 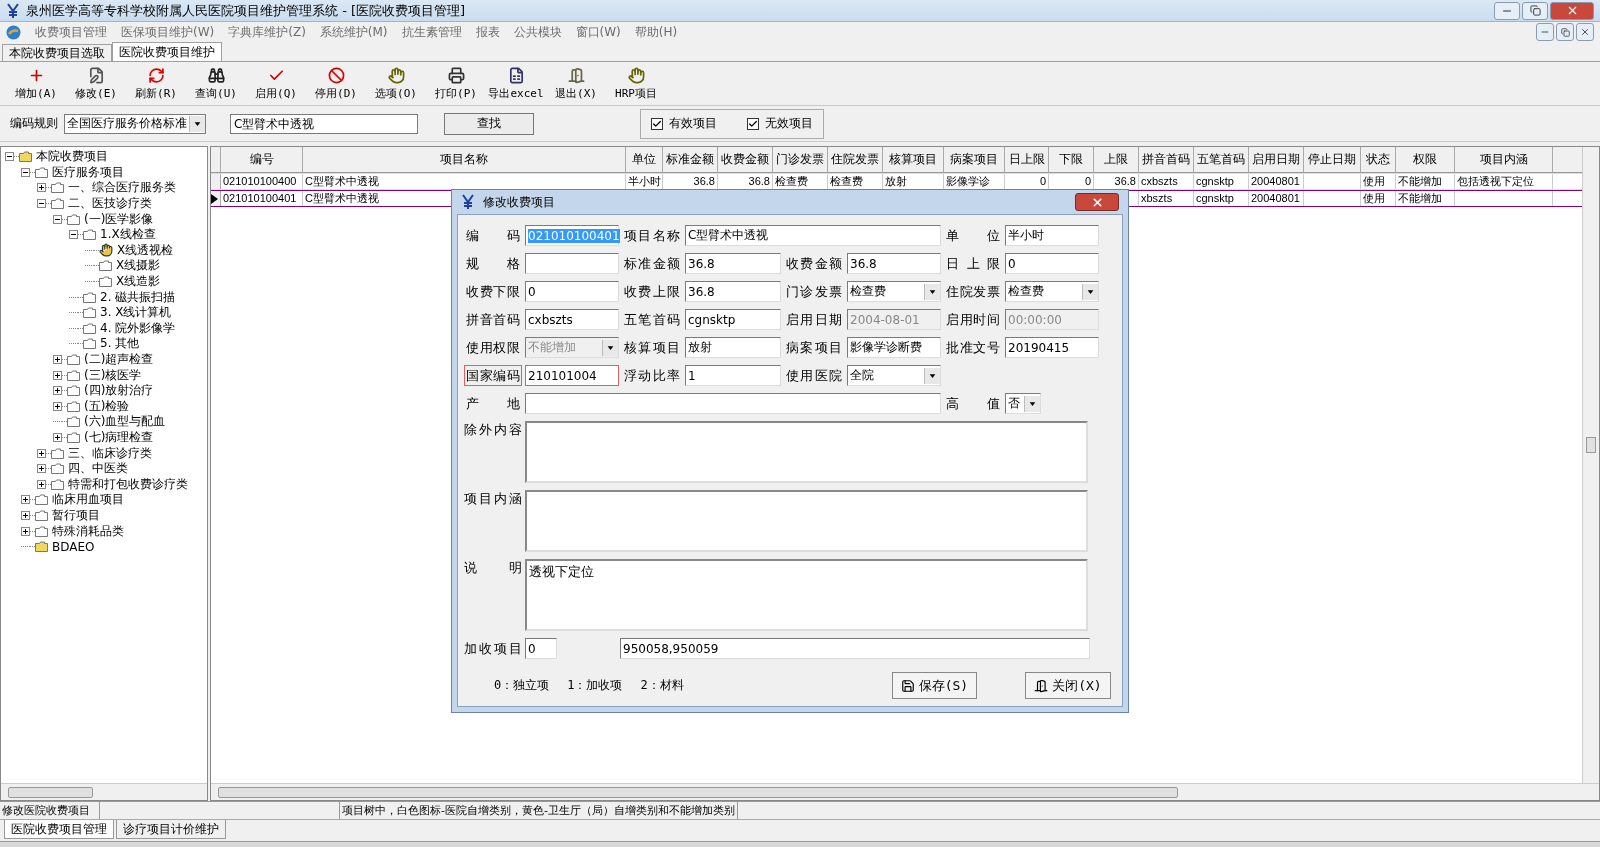 I want to click on tree-item: 1.X线检查, so click(x=128, y=235).